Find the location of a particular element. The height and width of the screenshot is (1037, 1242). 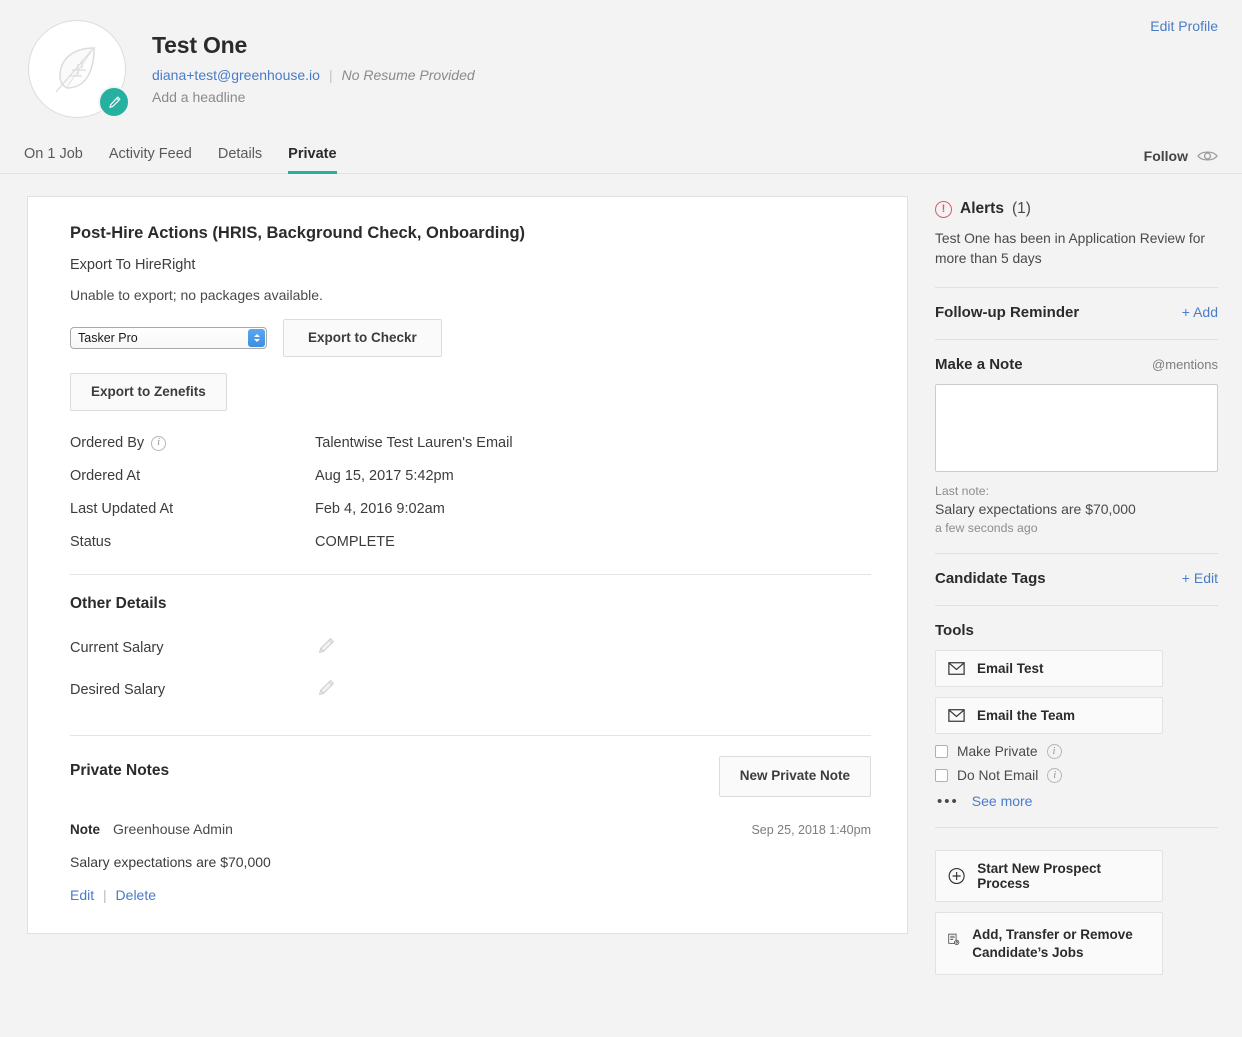

start-new-prospect-label: Start New Prospect Process is located at coordinates (1039, 876).